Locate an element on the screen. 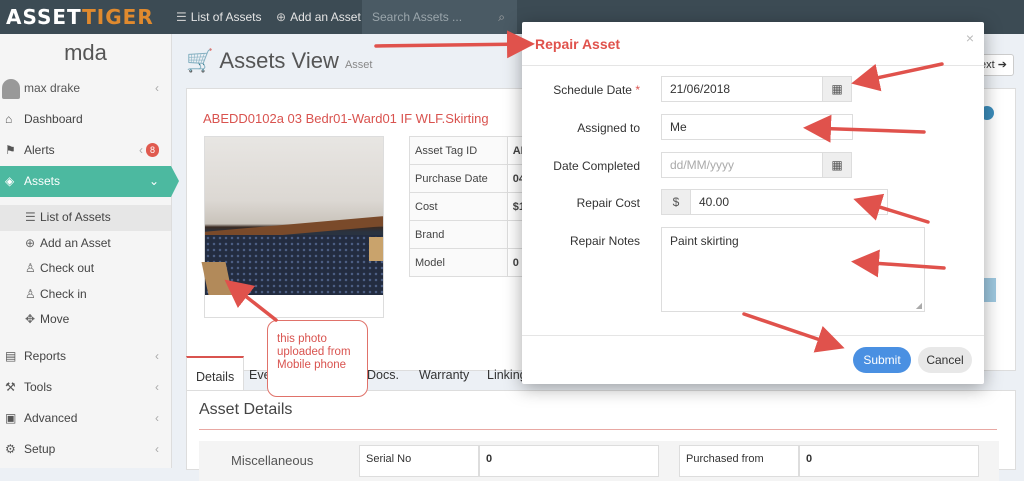 Image resolution: width=1024 pixels, height=481 pixels. photo-callout: this photo uploaded from Mobile phone is located at coordinates (317, 358).